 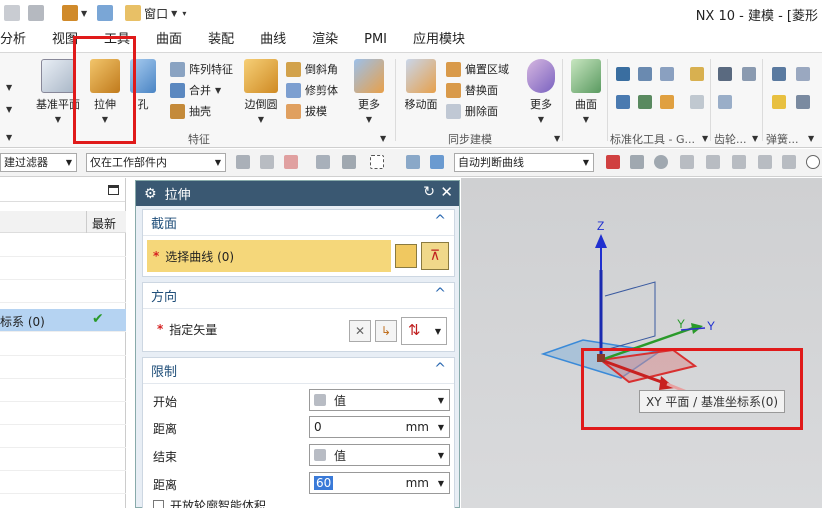 What do you see at coordinates (739, 162) in the screenshot?
I see `snap-mid-icon` at bounding box center [739, 162].